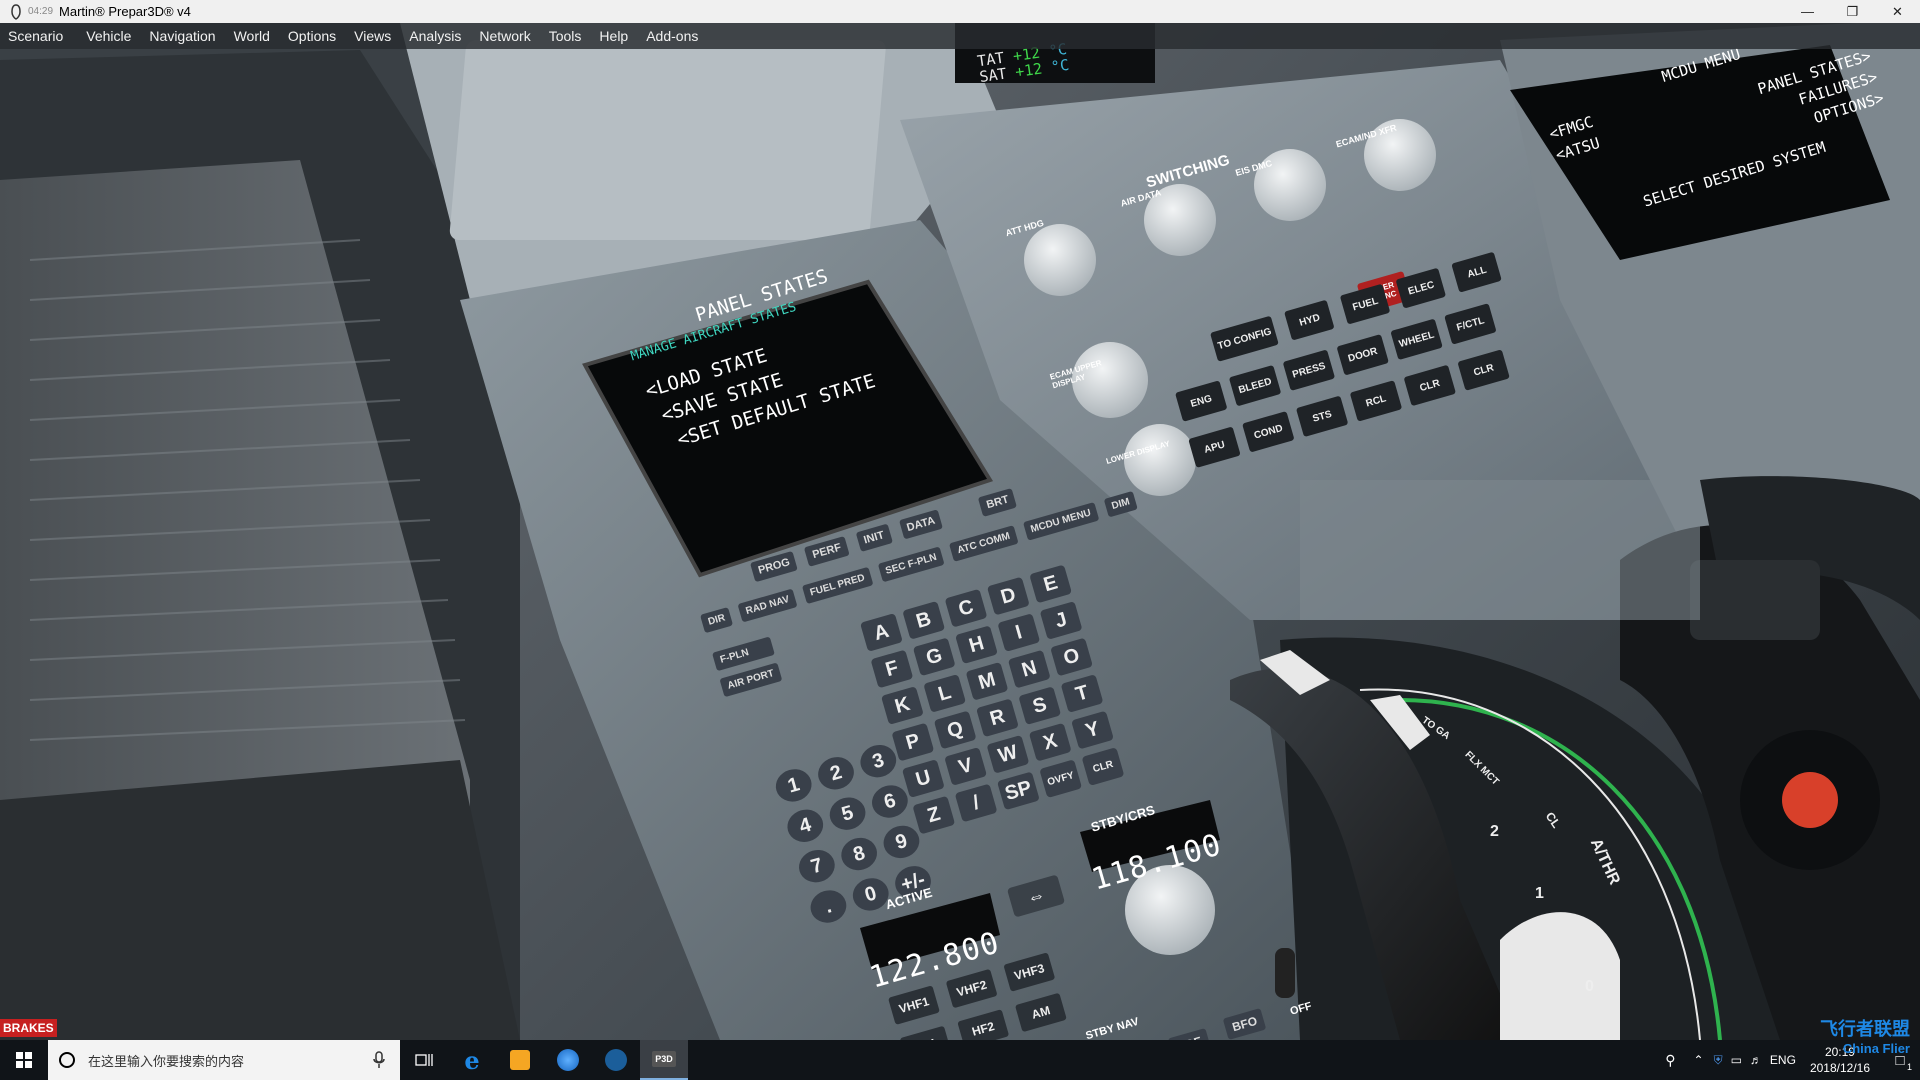  What do you see at coordinates (252, 36) in the screenshot?
I see `menu-world: World` at bounding box center [252, 36].